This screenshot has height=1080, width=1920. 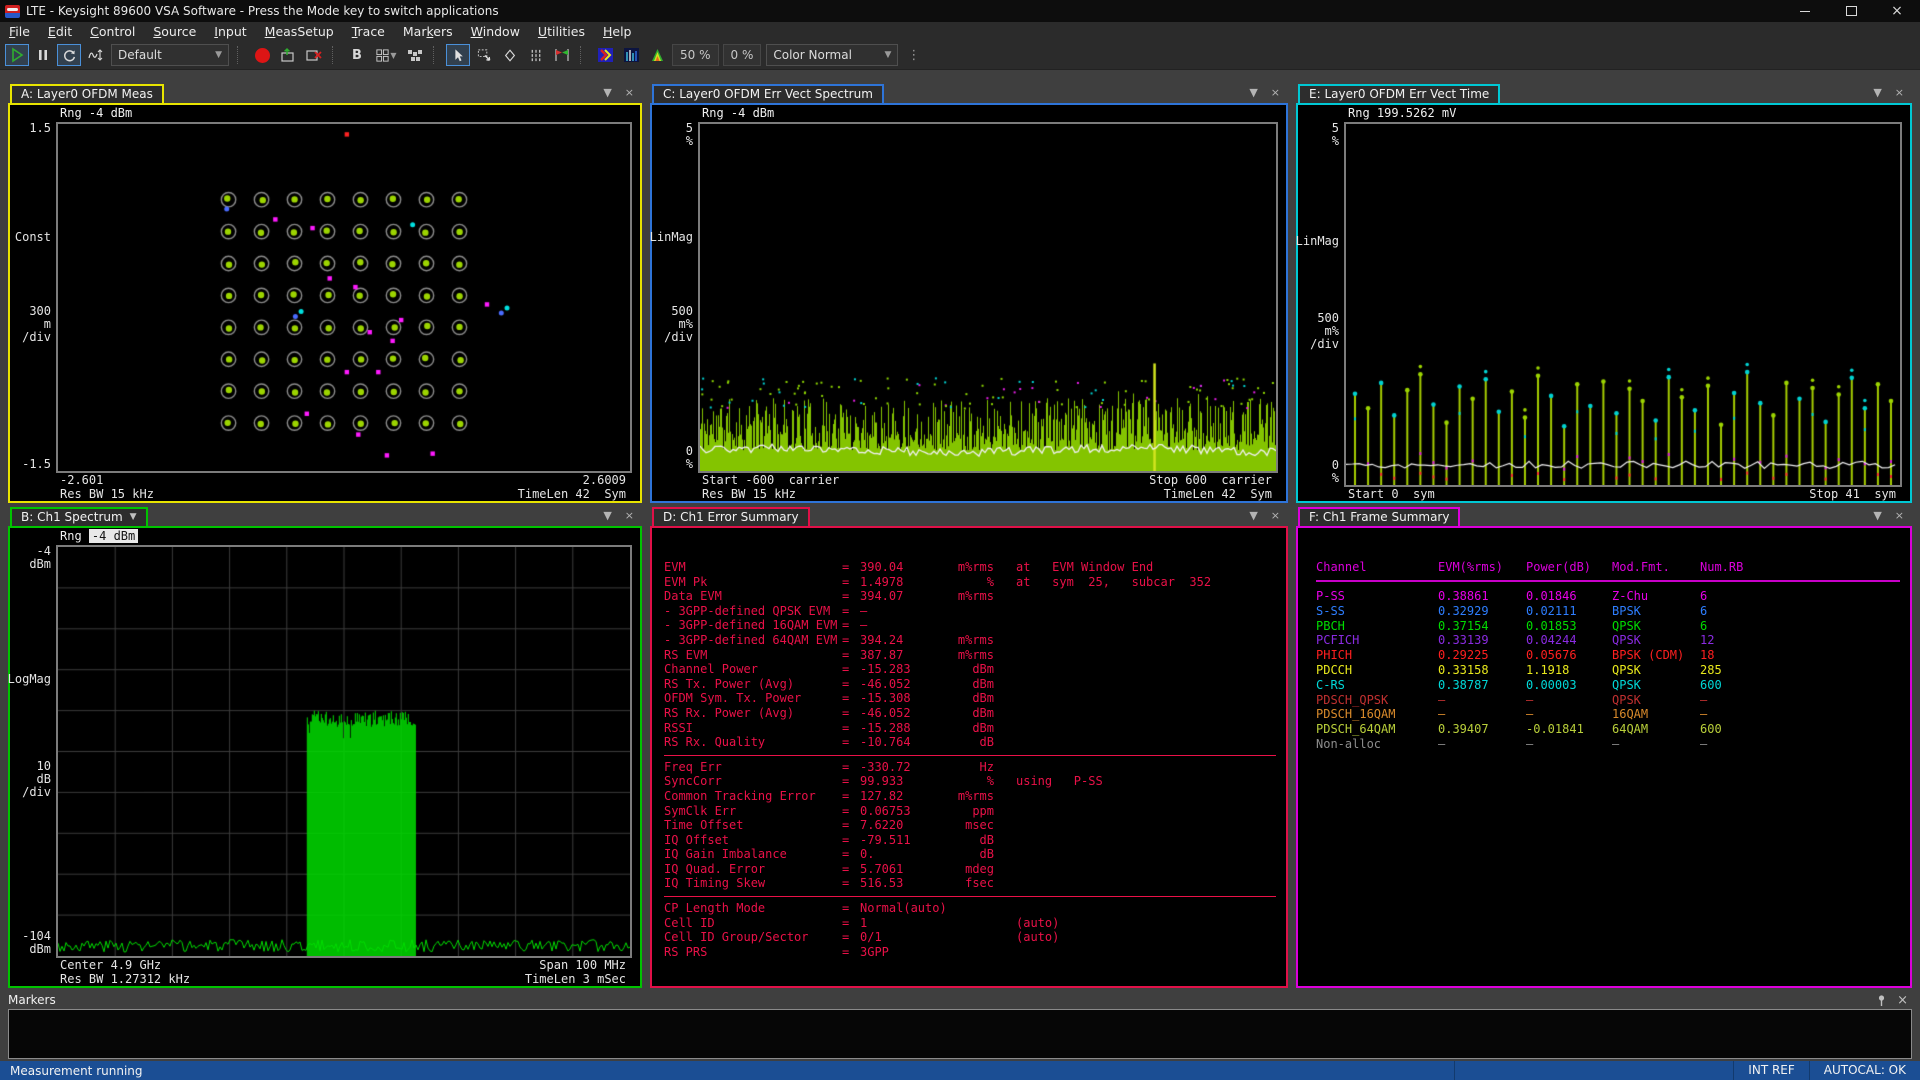 What do you see at coordinates (695, 55) in the screenshot?
I see `persistence-percent: 50 %` at bounding box center [695, 55].